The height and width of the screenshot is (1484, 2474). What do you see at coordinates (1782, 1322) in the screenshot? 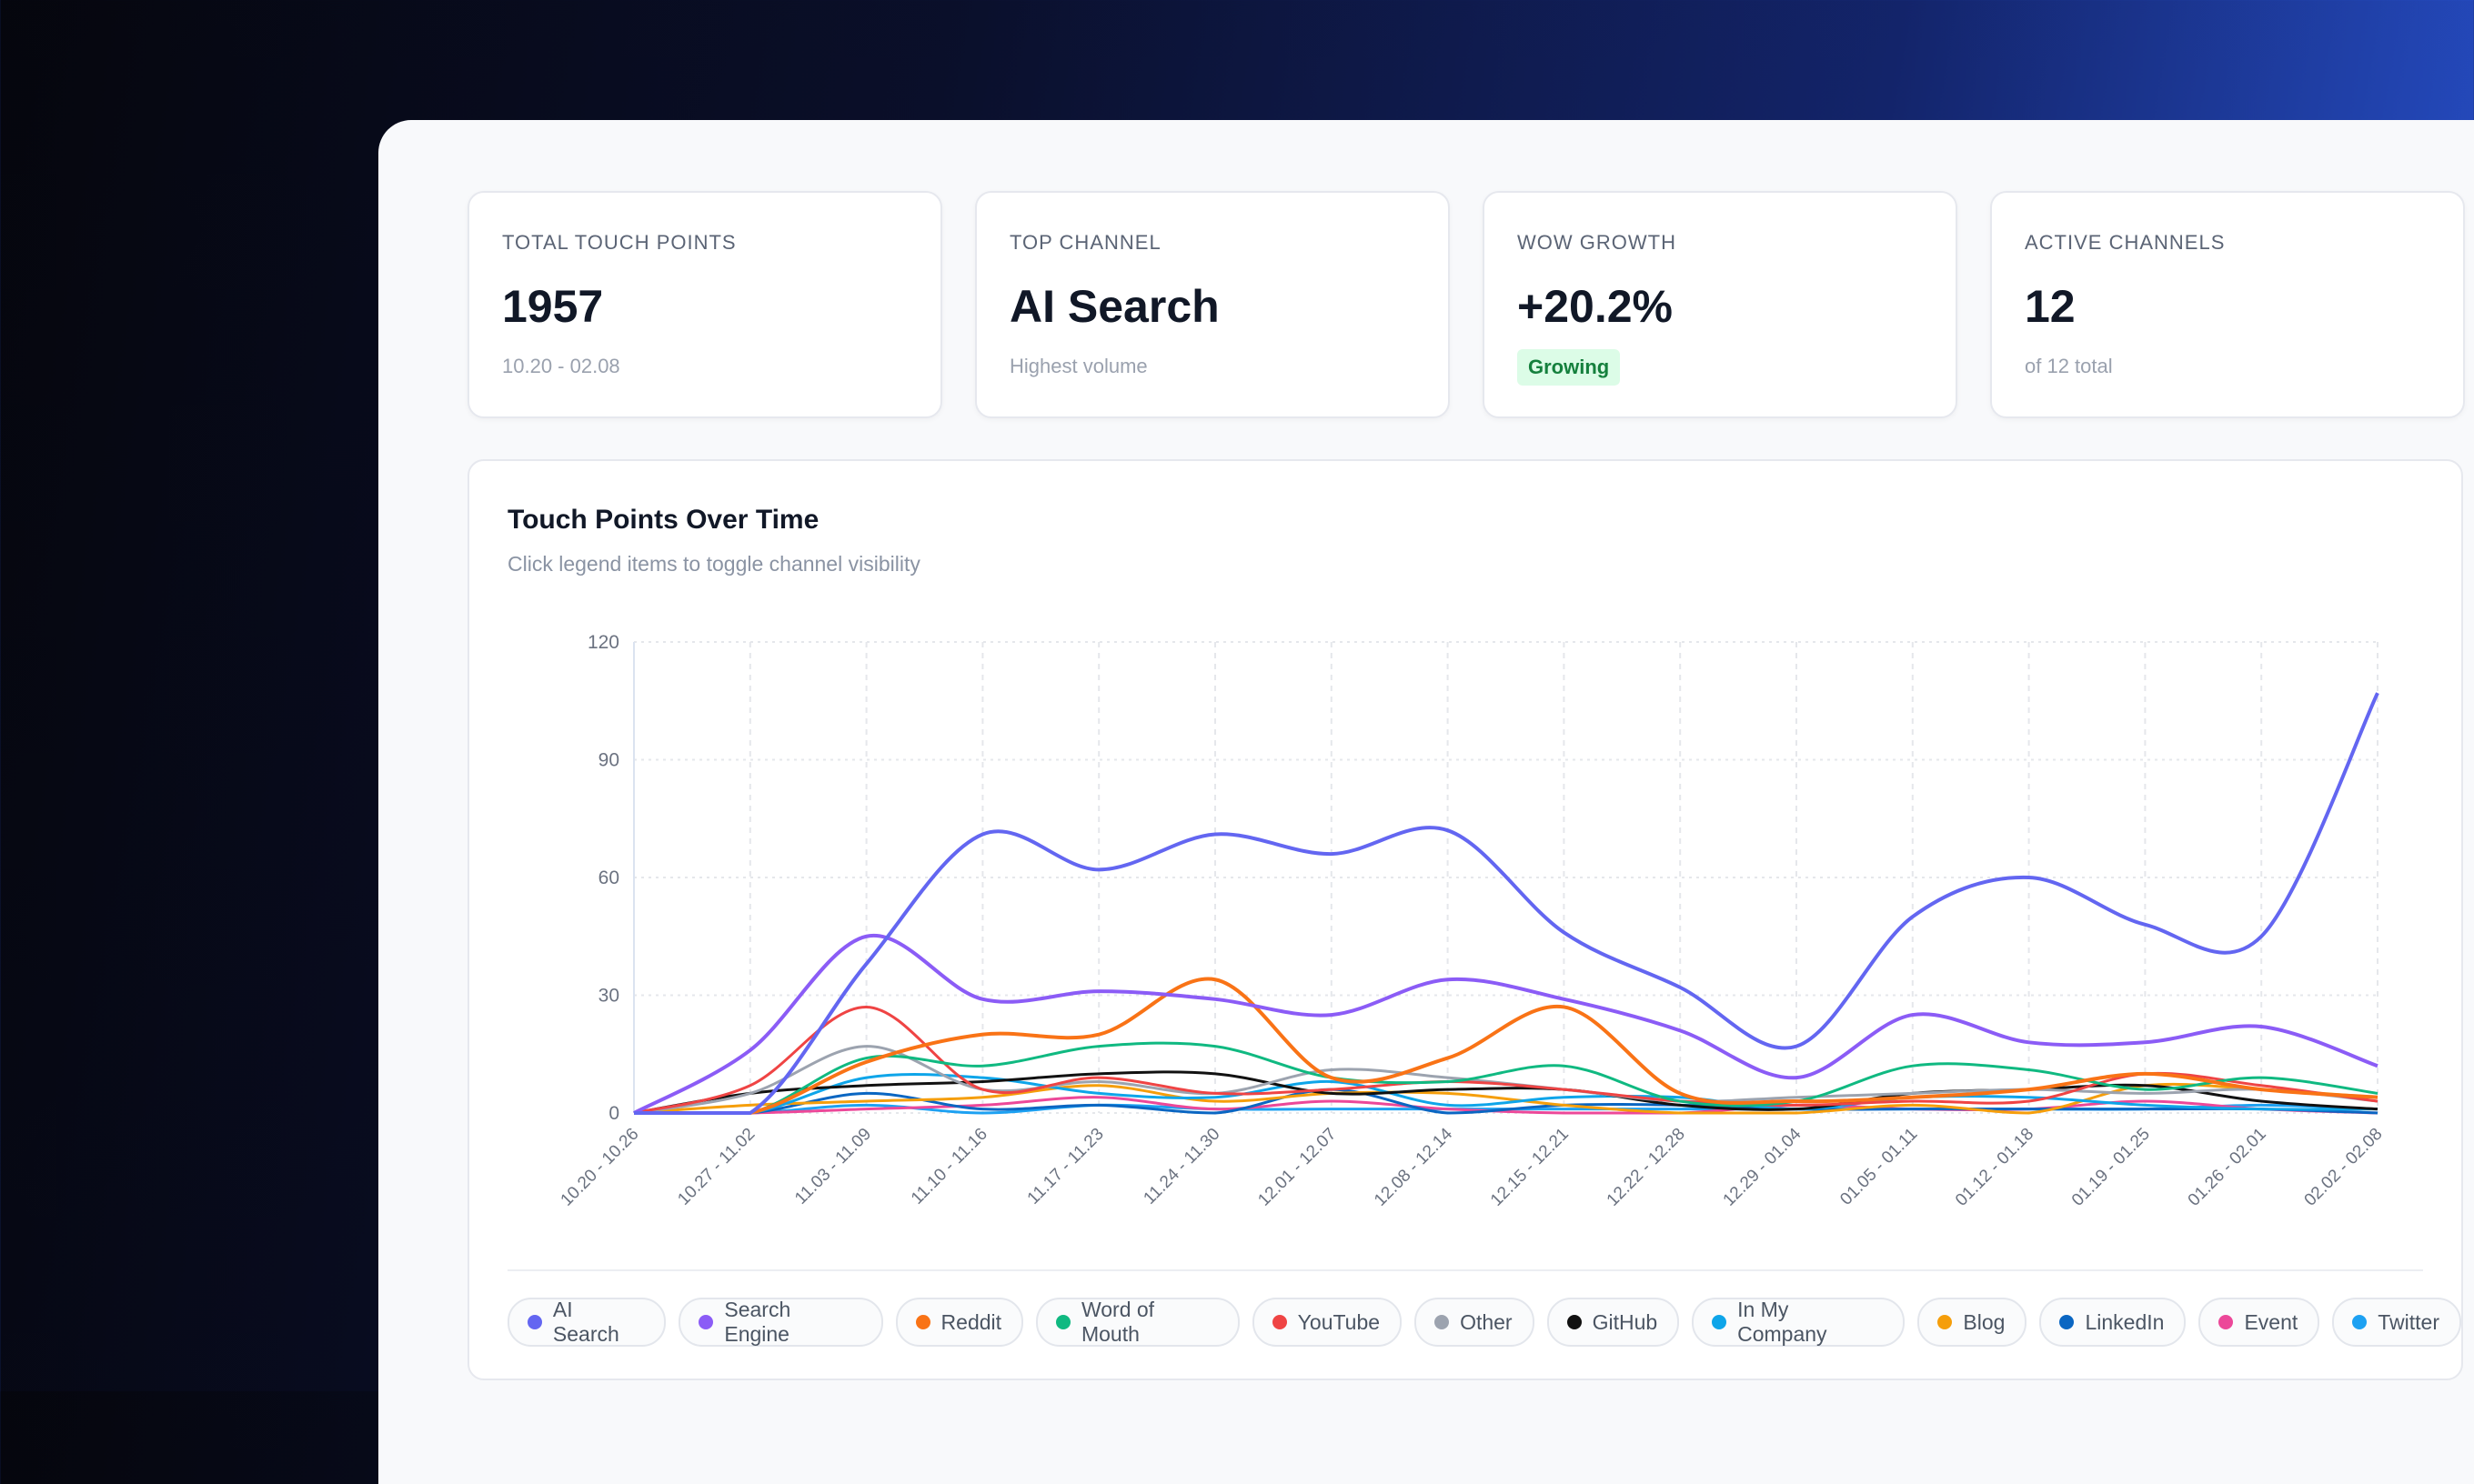
I see `legend-label: In My Company` at bounding box center [1782, 1322].